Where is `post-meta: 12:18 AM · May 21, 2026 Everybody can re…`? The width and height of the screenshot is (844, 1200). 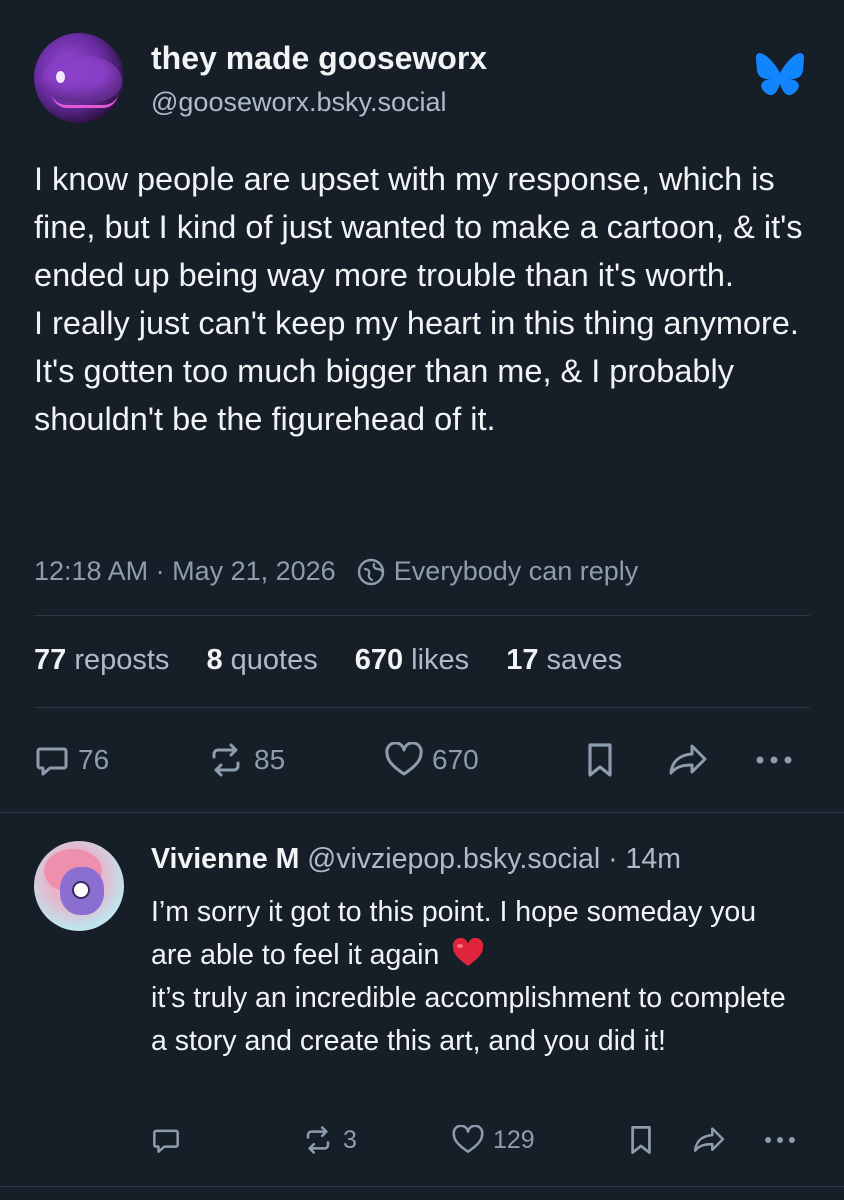 post-meta: 12:18 AM · May 21, 2026 Everybody can re… is located at coordinates (336, 571).